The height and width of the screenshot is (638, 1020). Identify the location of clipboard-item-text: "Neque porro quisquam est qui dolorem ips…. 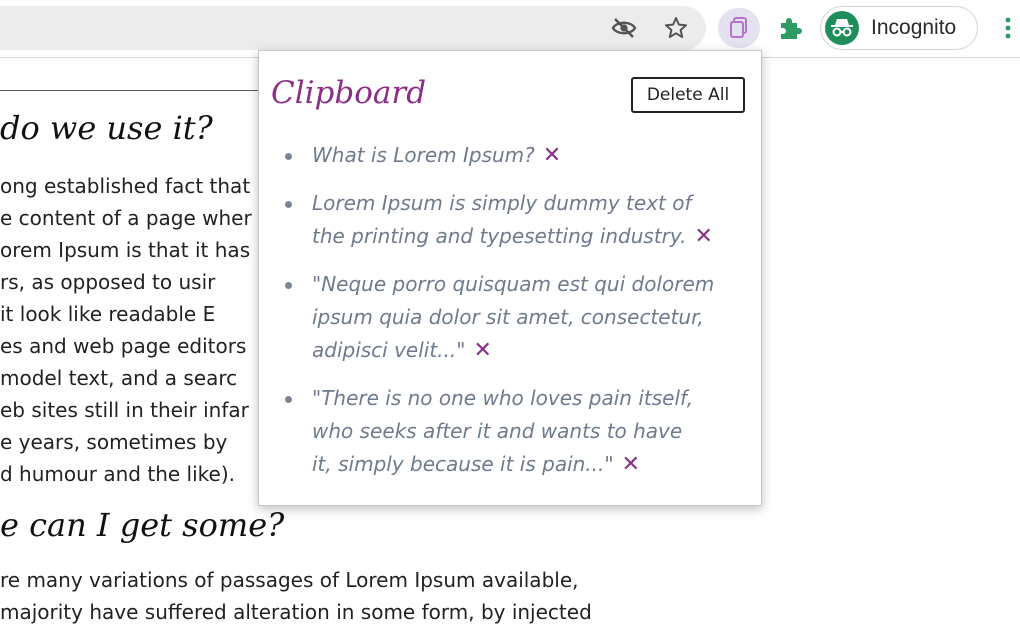
(531, 317).